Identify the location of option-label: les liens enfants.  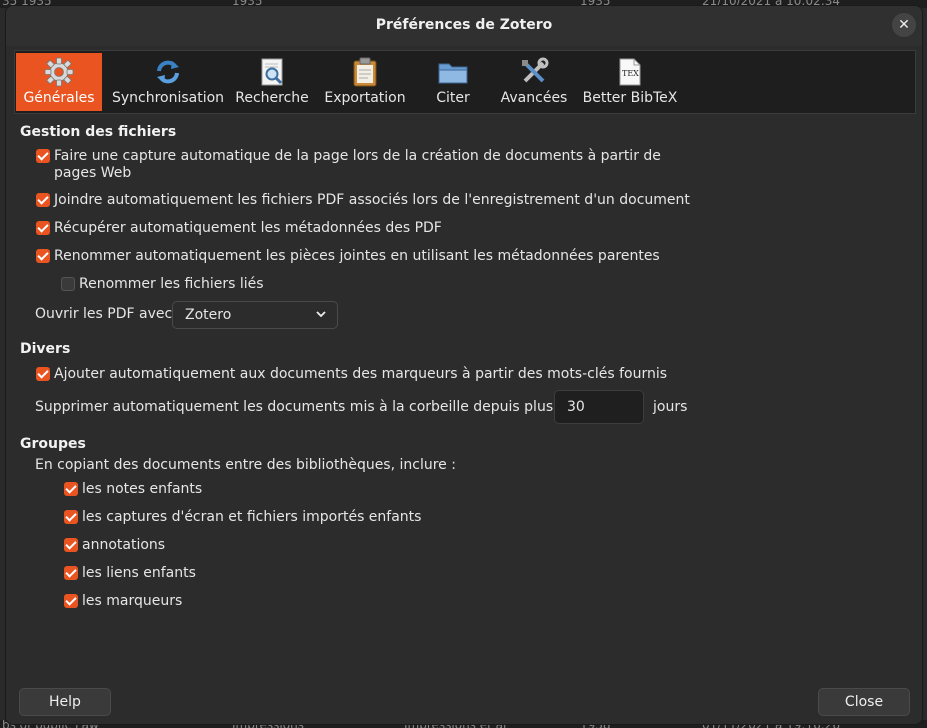
(139, 573).